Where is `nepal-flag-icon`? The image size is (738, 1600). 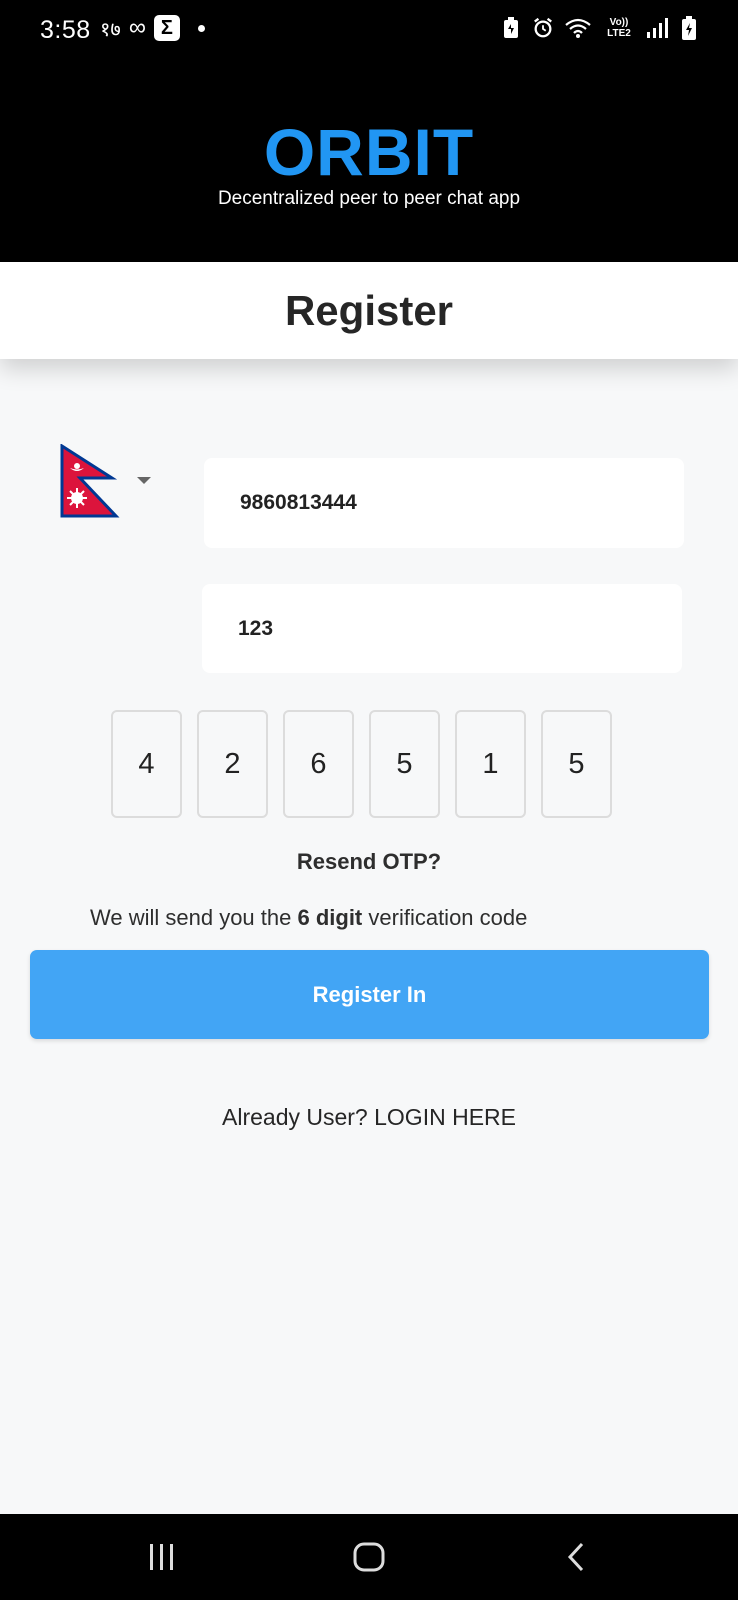
nepal-flag-icon is located at coordinates (90, 481).